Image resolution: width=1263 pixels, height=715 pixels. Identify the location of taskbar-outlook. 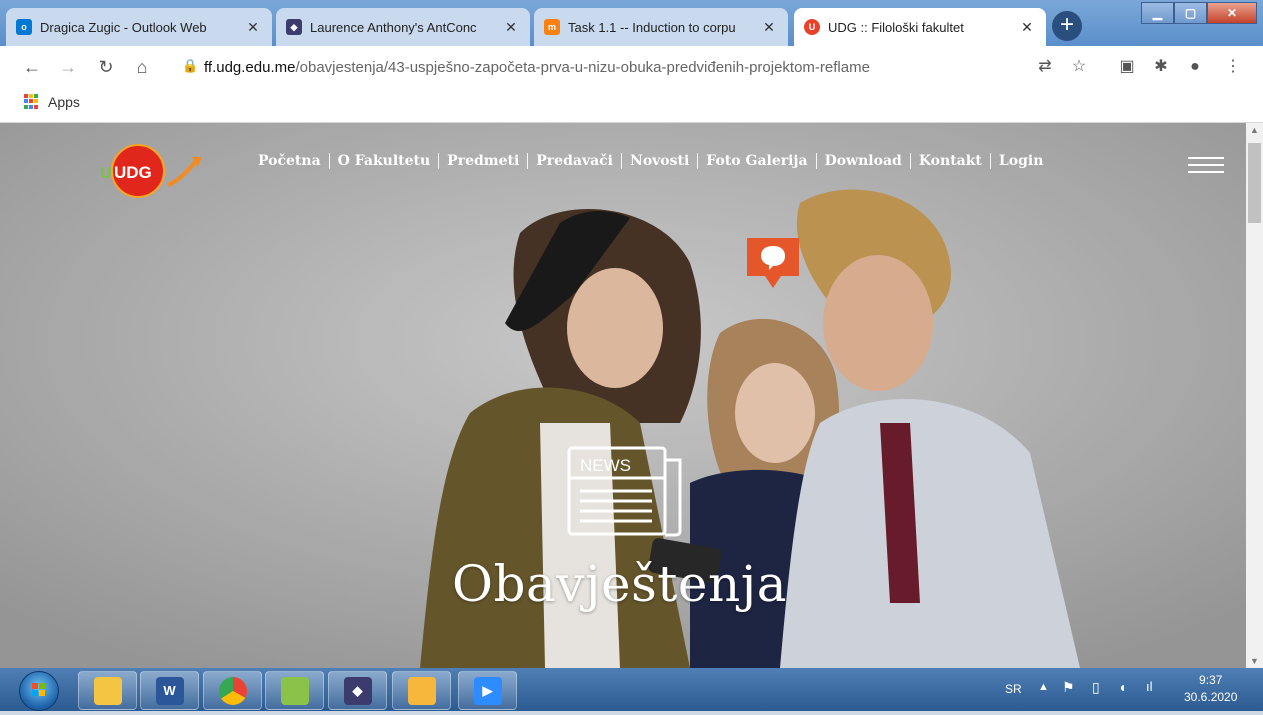
(421, 690).